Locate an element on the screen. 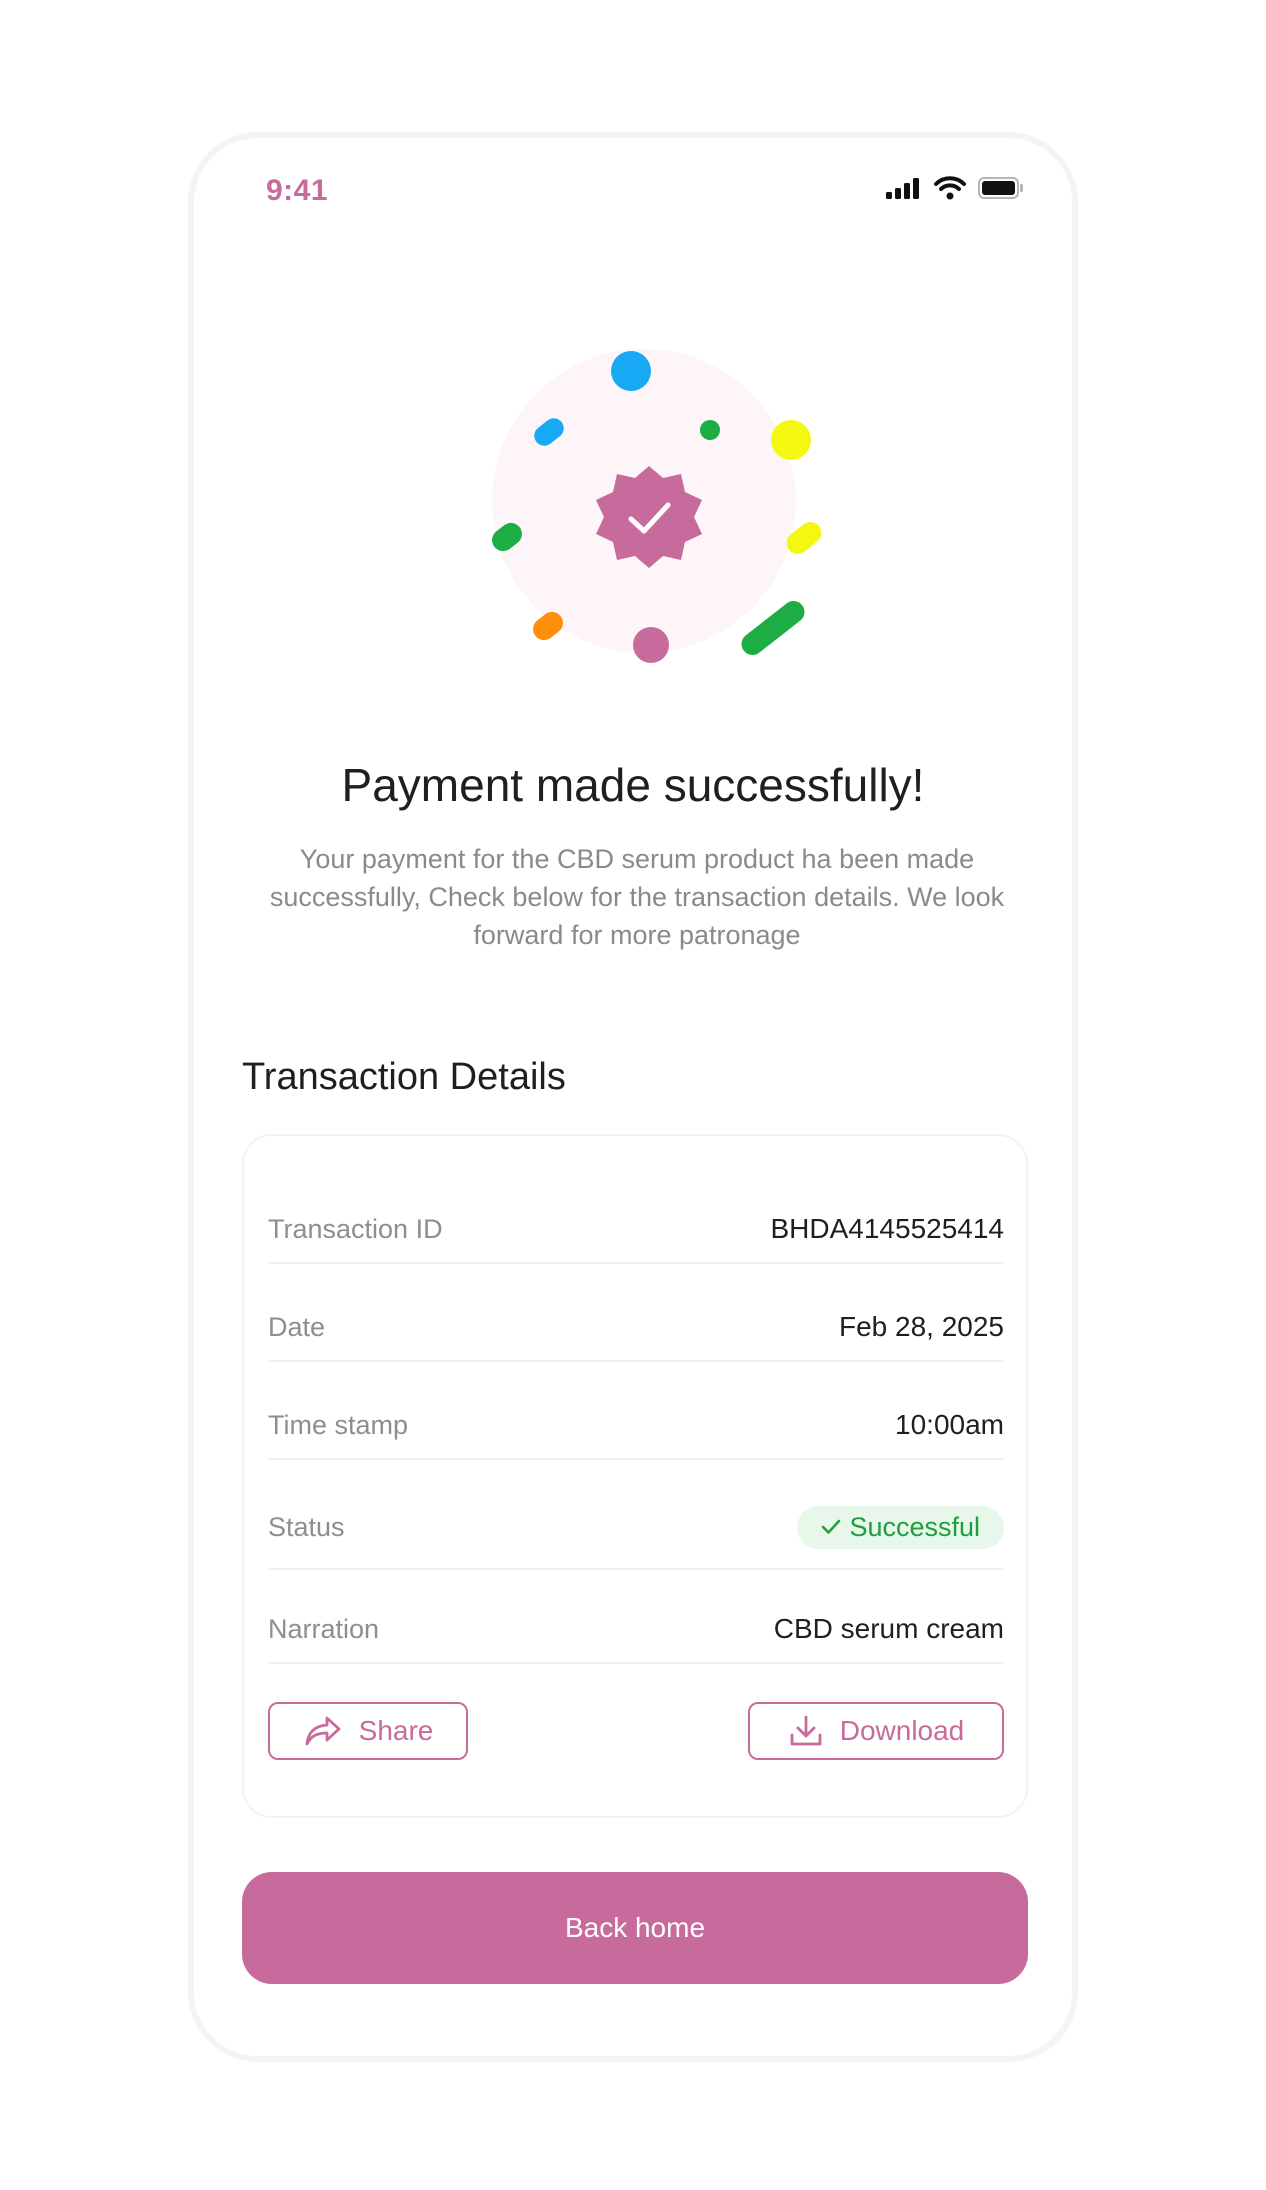  success-title: Payment made successfully! is located at coordinates (633, 785).